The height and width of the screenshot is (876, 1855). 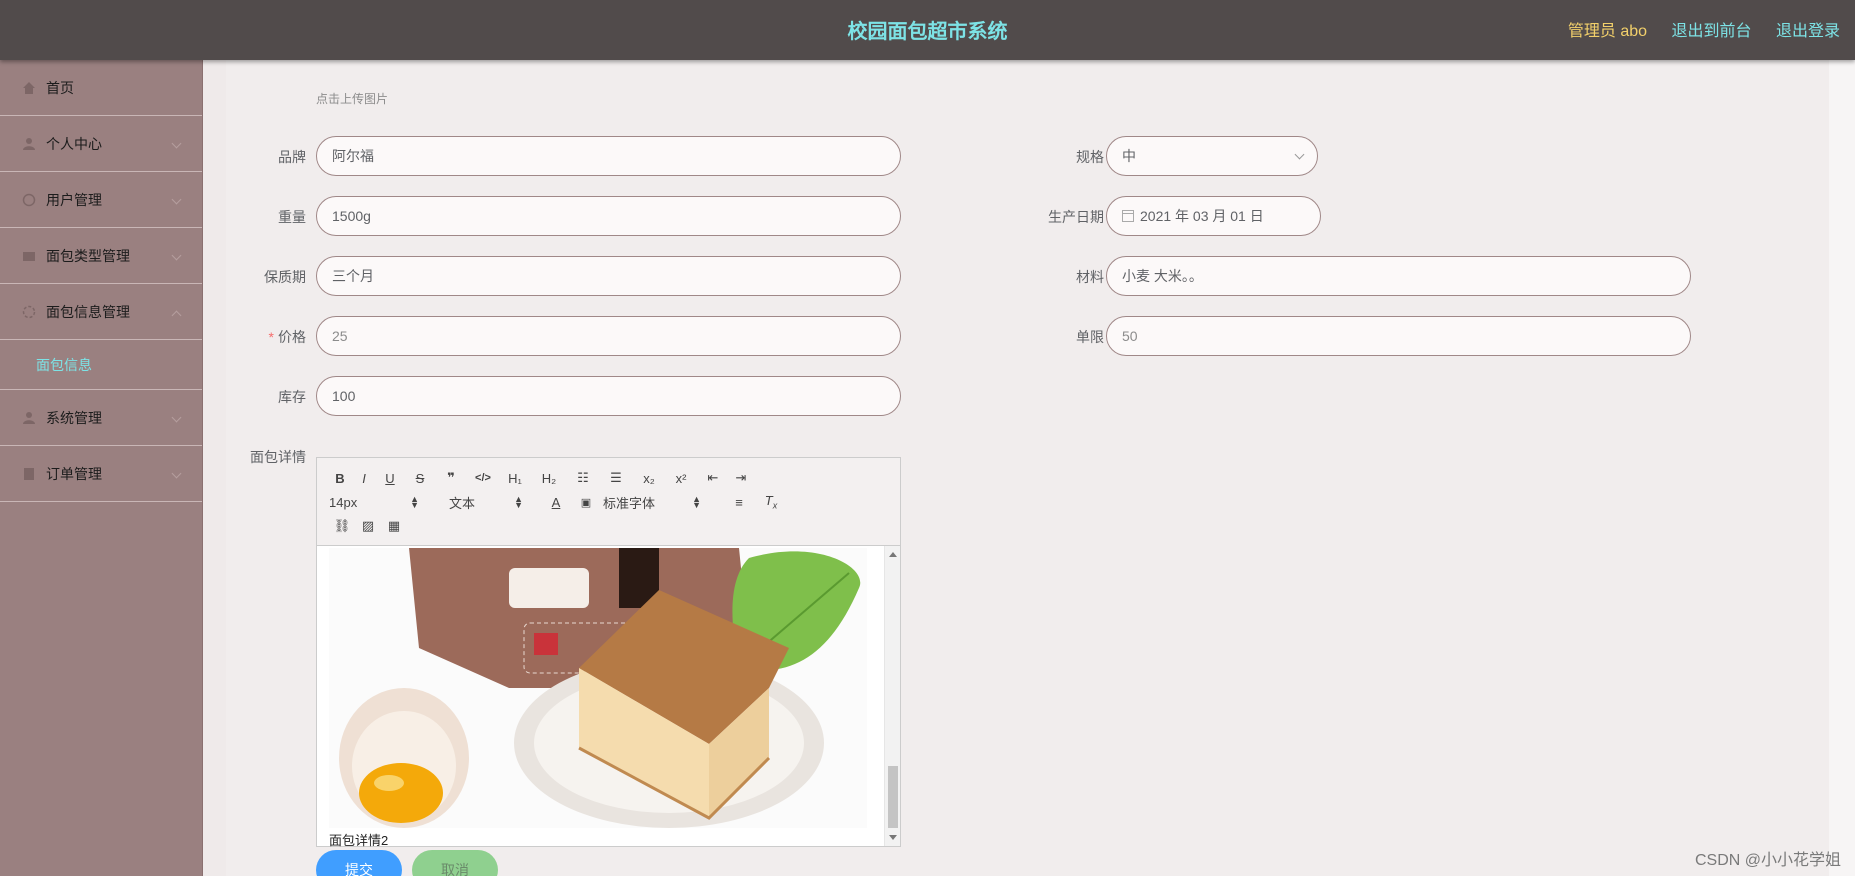 I want to click on logout-link: 退出登录, so click(x=1808, y=31).